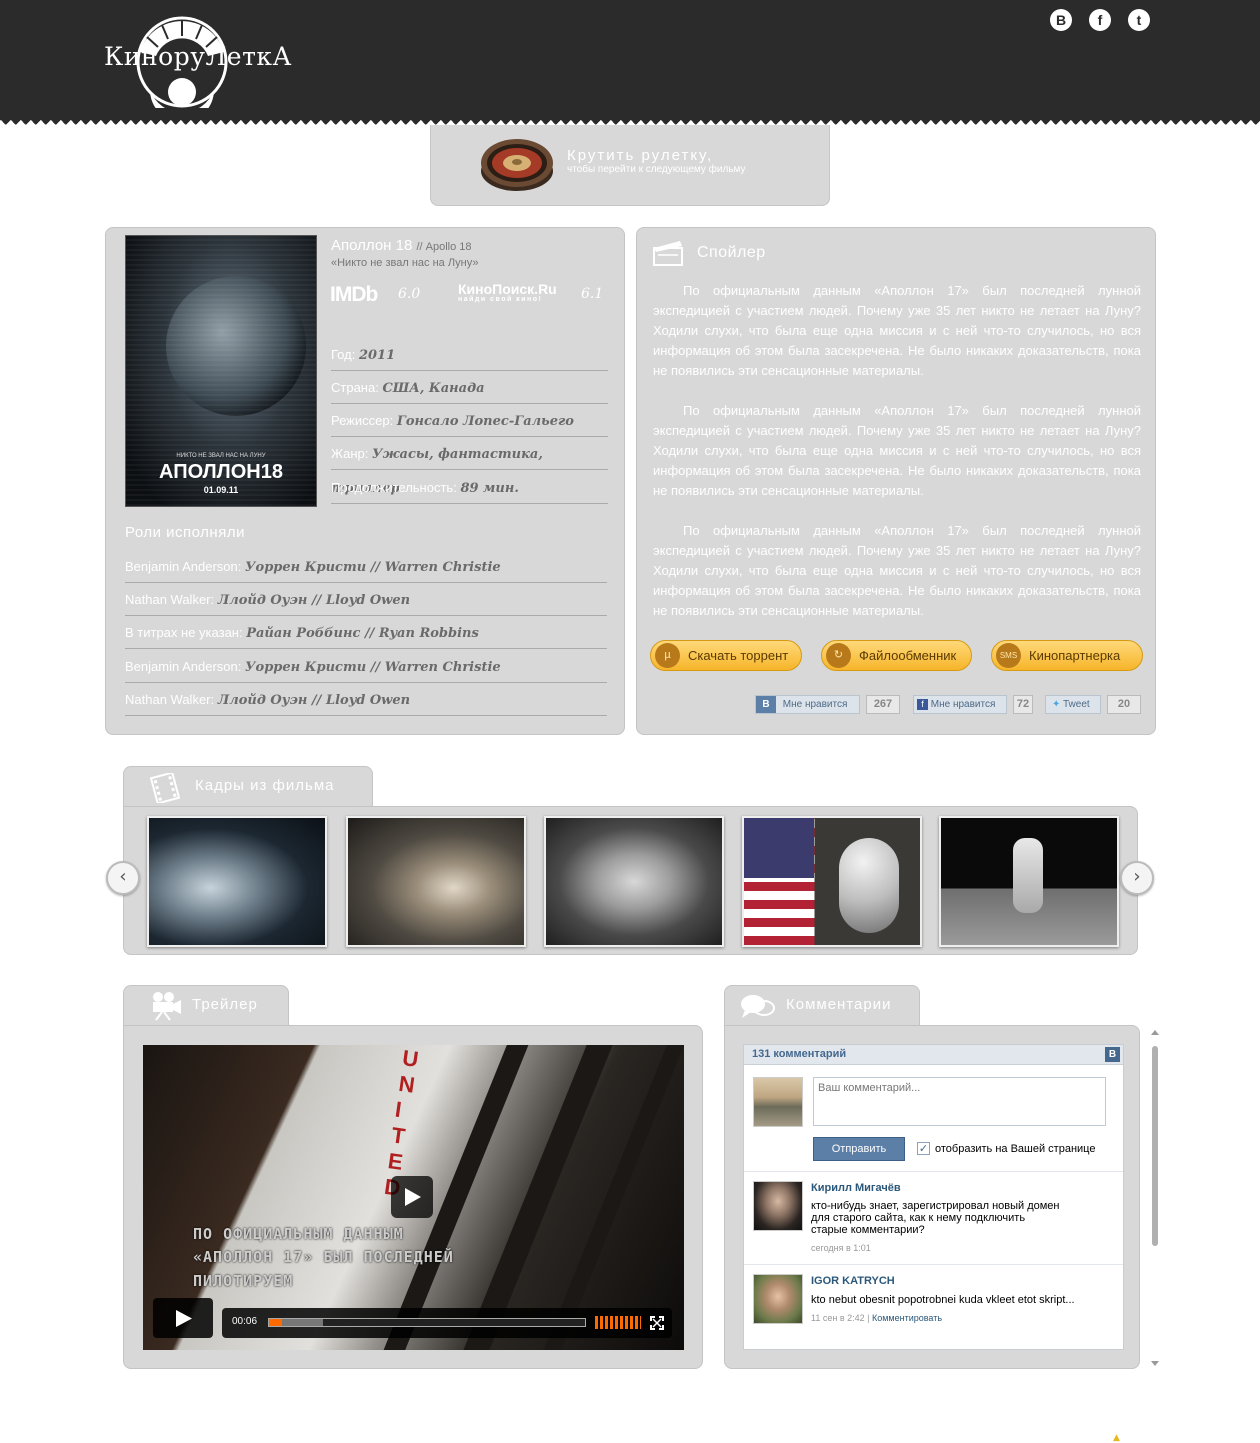 This screenshot has width=1260, height=1443. I want to click on download-torrent-button: µ Скачать торрент, so click(726, 655).